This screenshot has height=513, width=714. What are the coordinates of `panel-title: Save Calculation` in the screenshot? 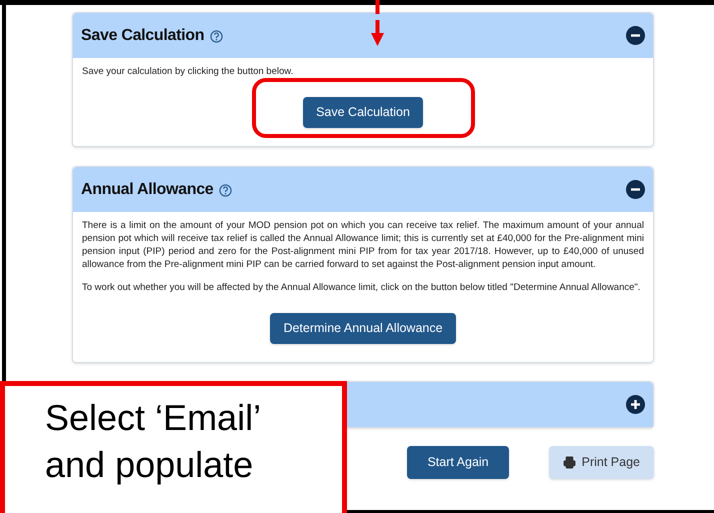 It's located at (142, 36).